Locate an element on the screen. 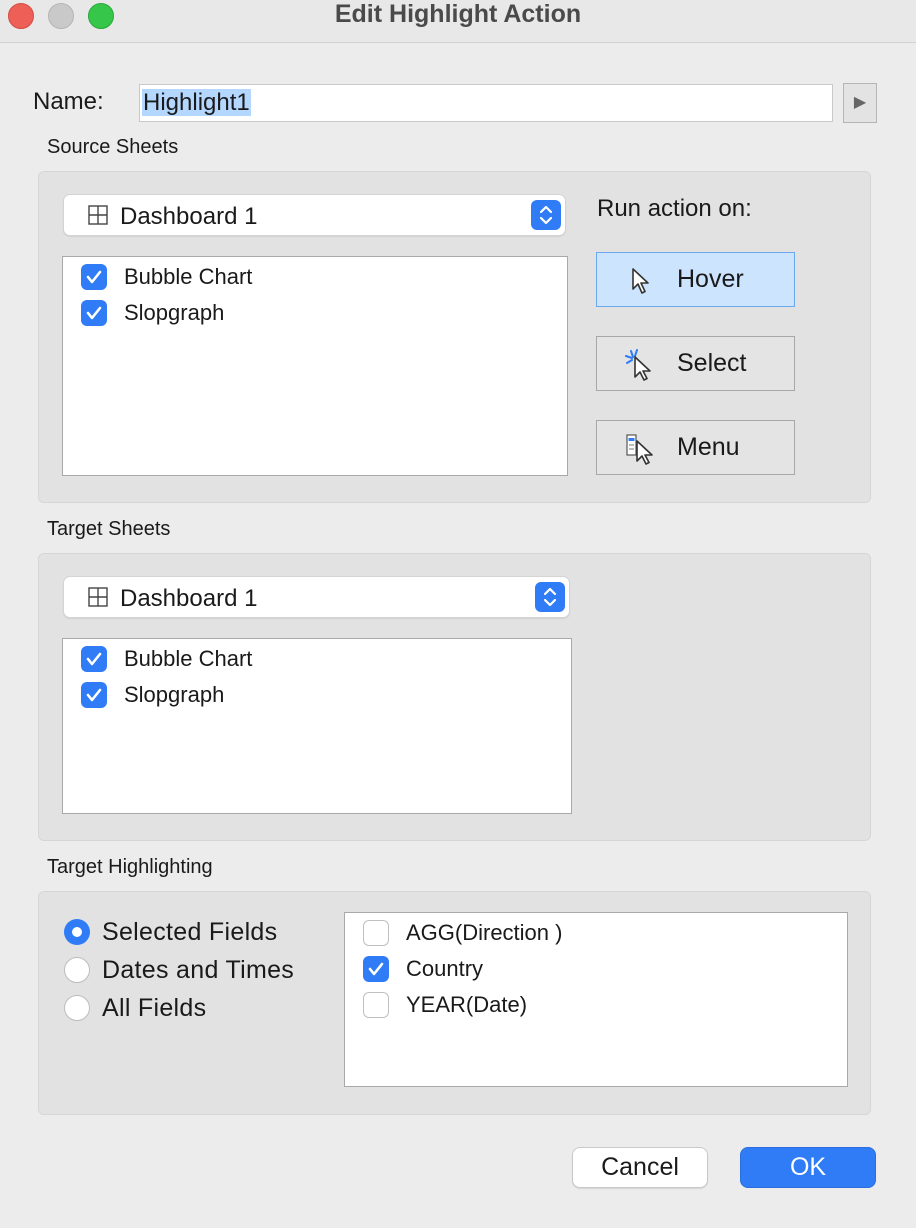  window-title: Edit Highlight Action is located at coordinates (458, 14).